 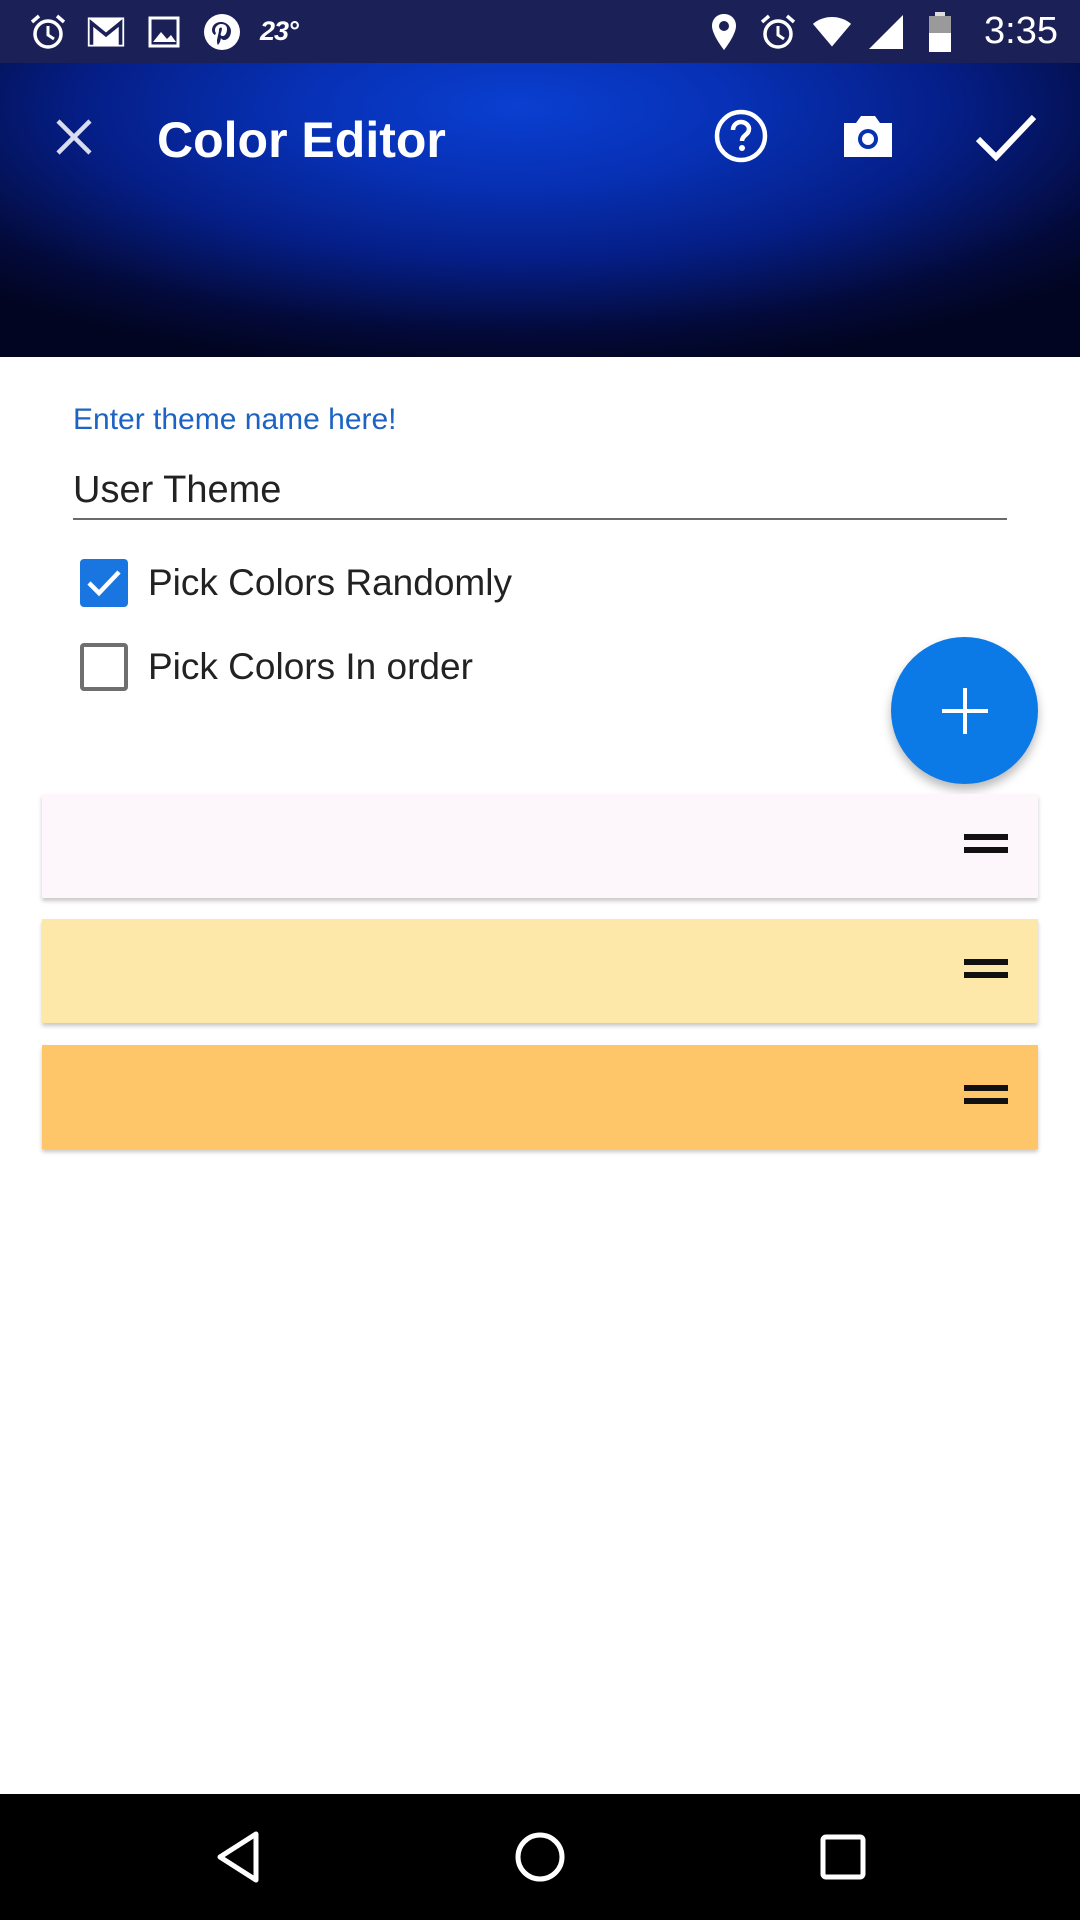 I want to click on signal-icon, so click(x=886, y=32).